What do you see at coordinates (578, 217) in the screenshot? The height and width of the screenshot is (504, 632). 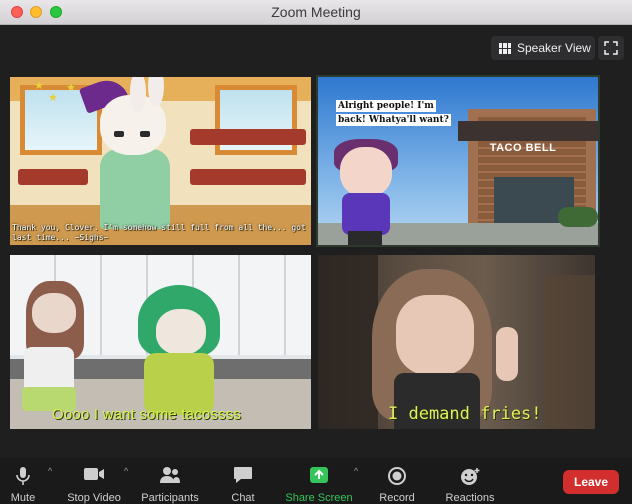 I see `bush` at bounding box center [578, 217].